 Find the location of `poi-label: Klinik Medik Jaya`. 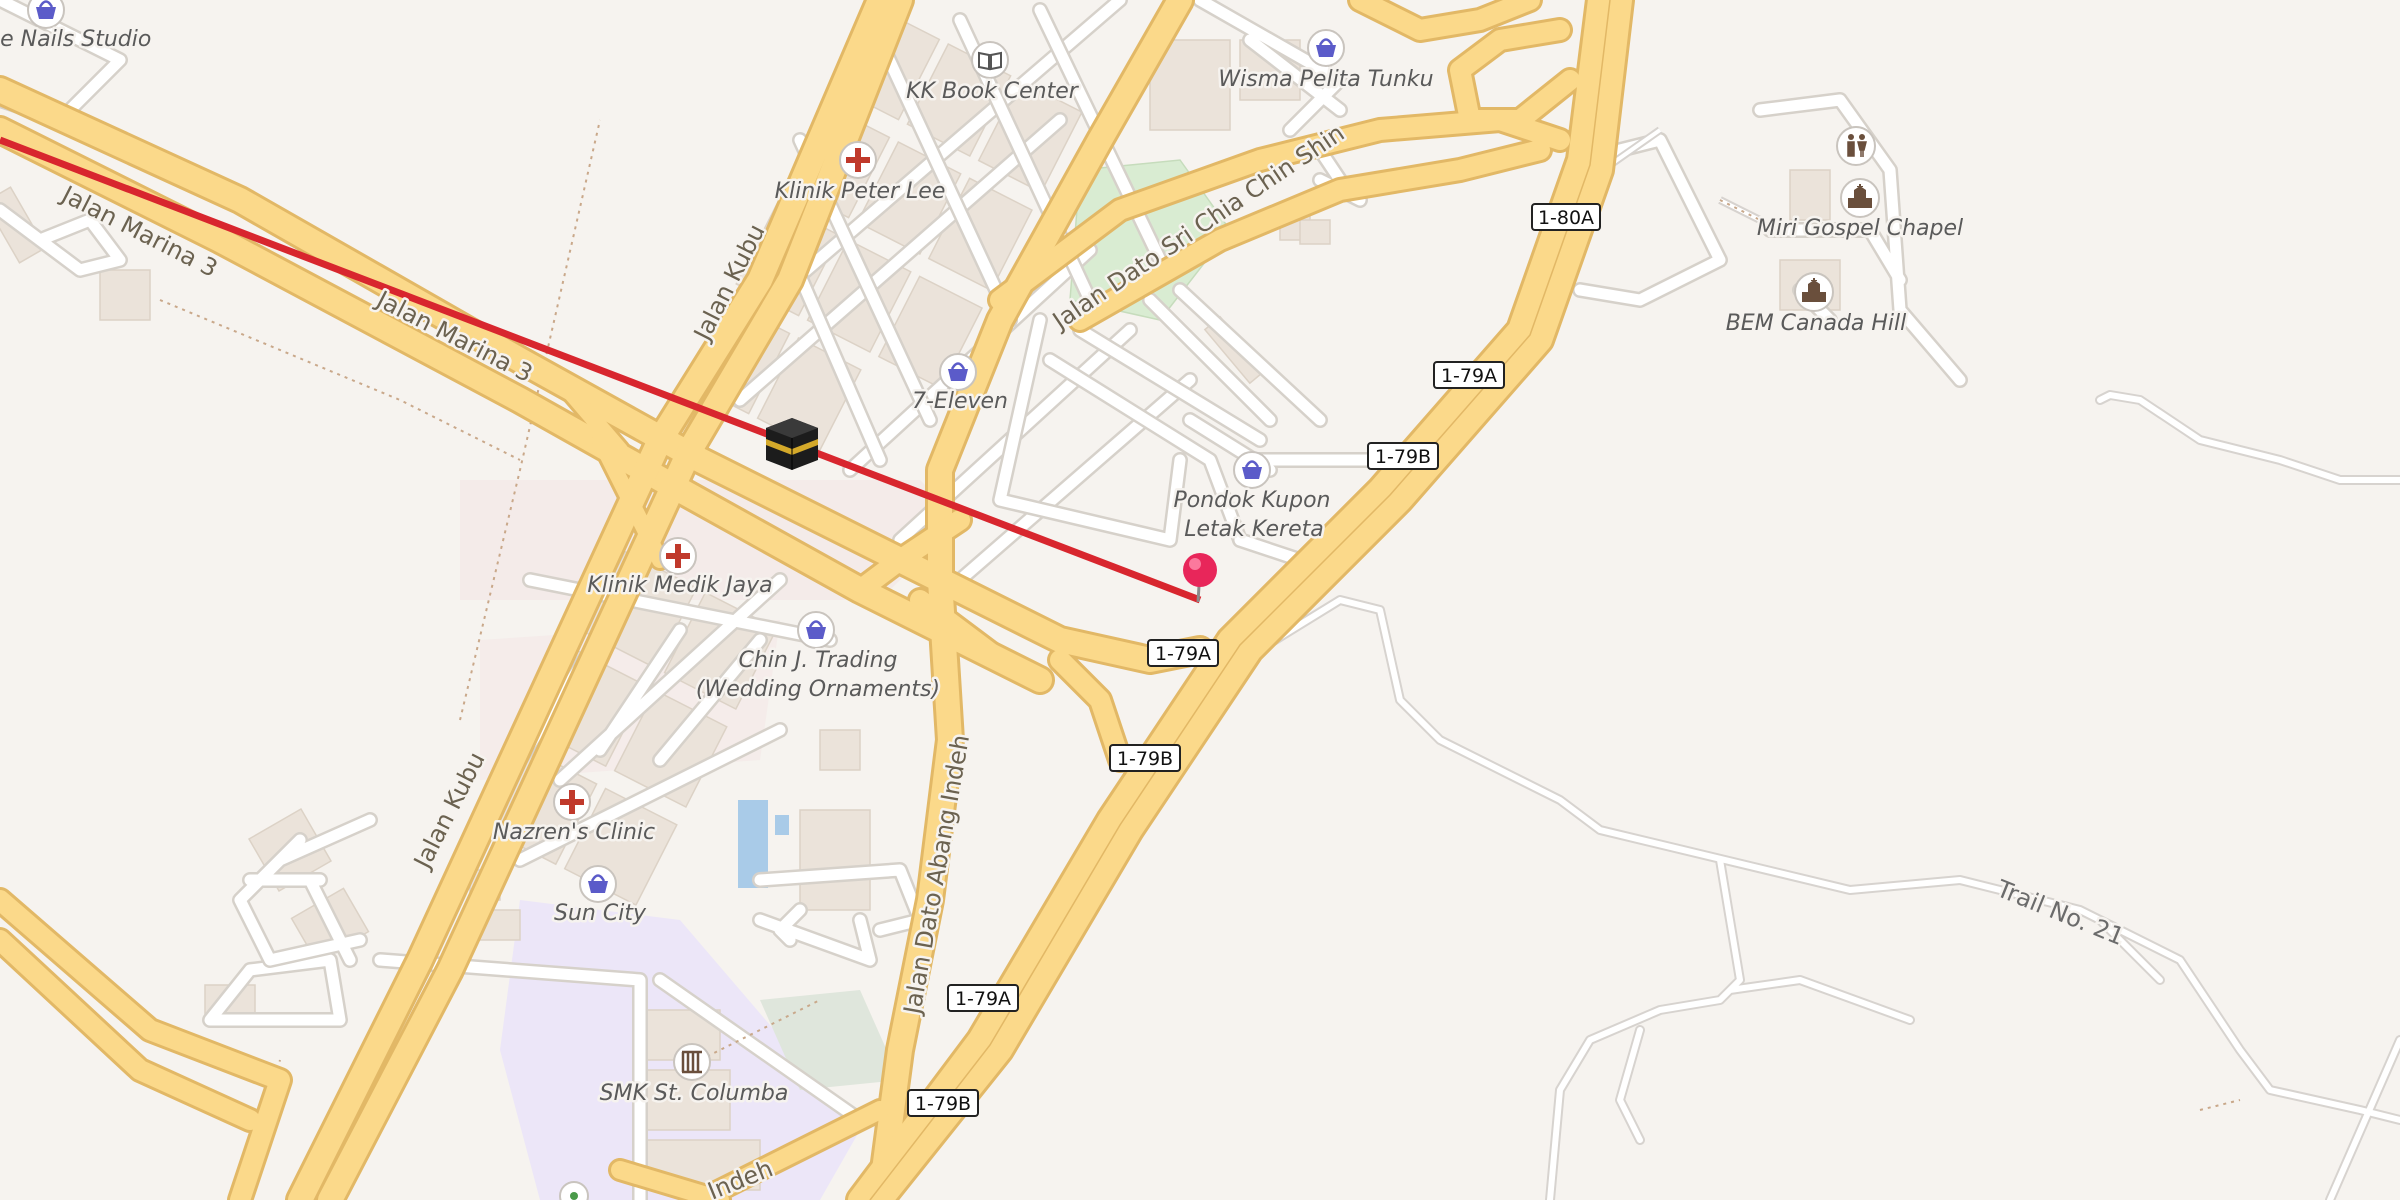

poi-label: Klinik Medik Jaya is located at coordinates (679, 585).